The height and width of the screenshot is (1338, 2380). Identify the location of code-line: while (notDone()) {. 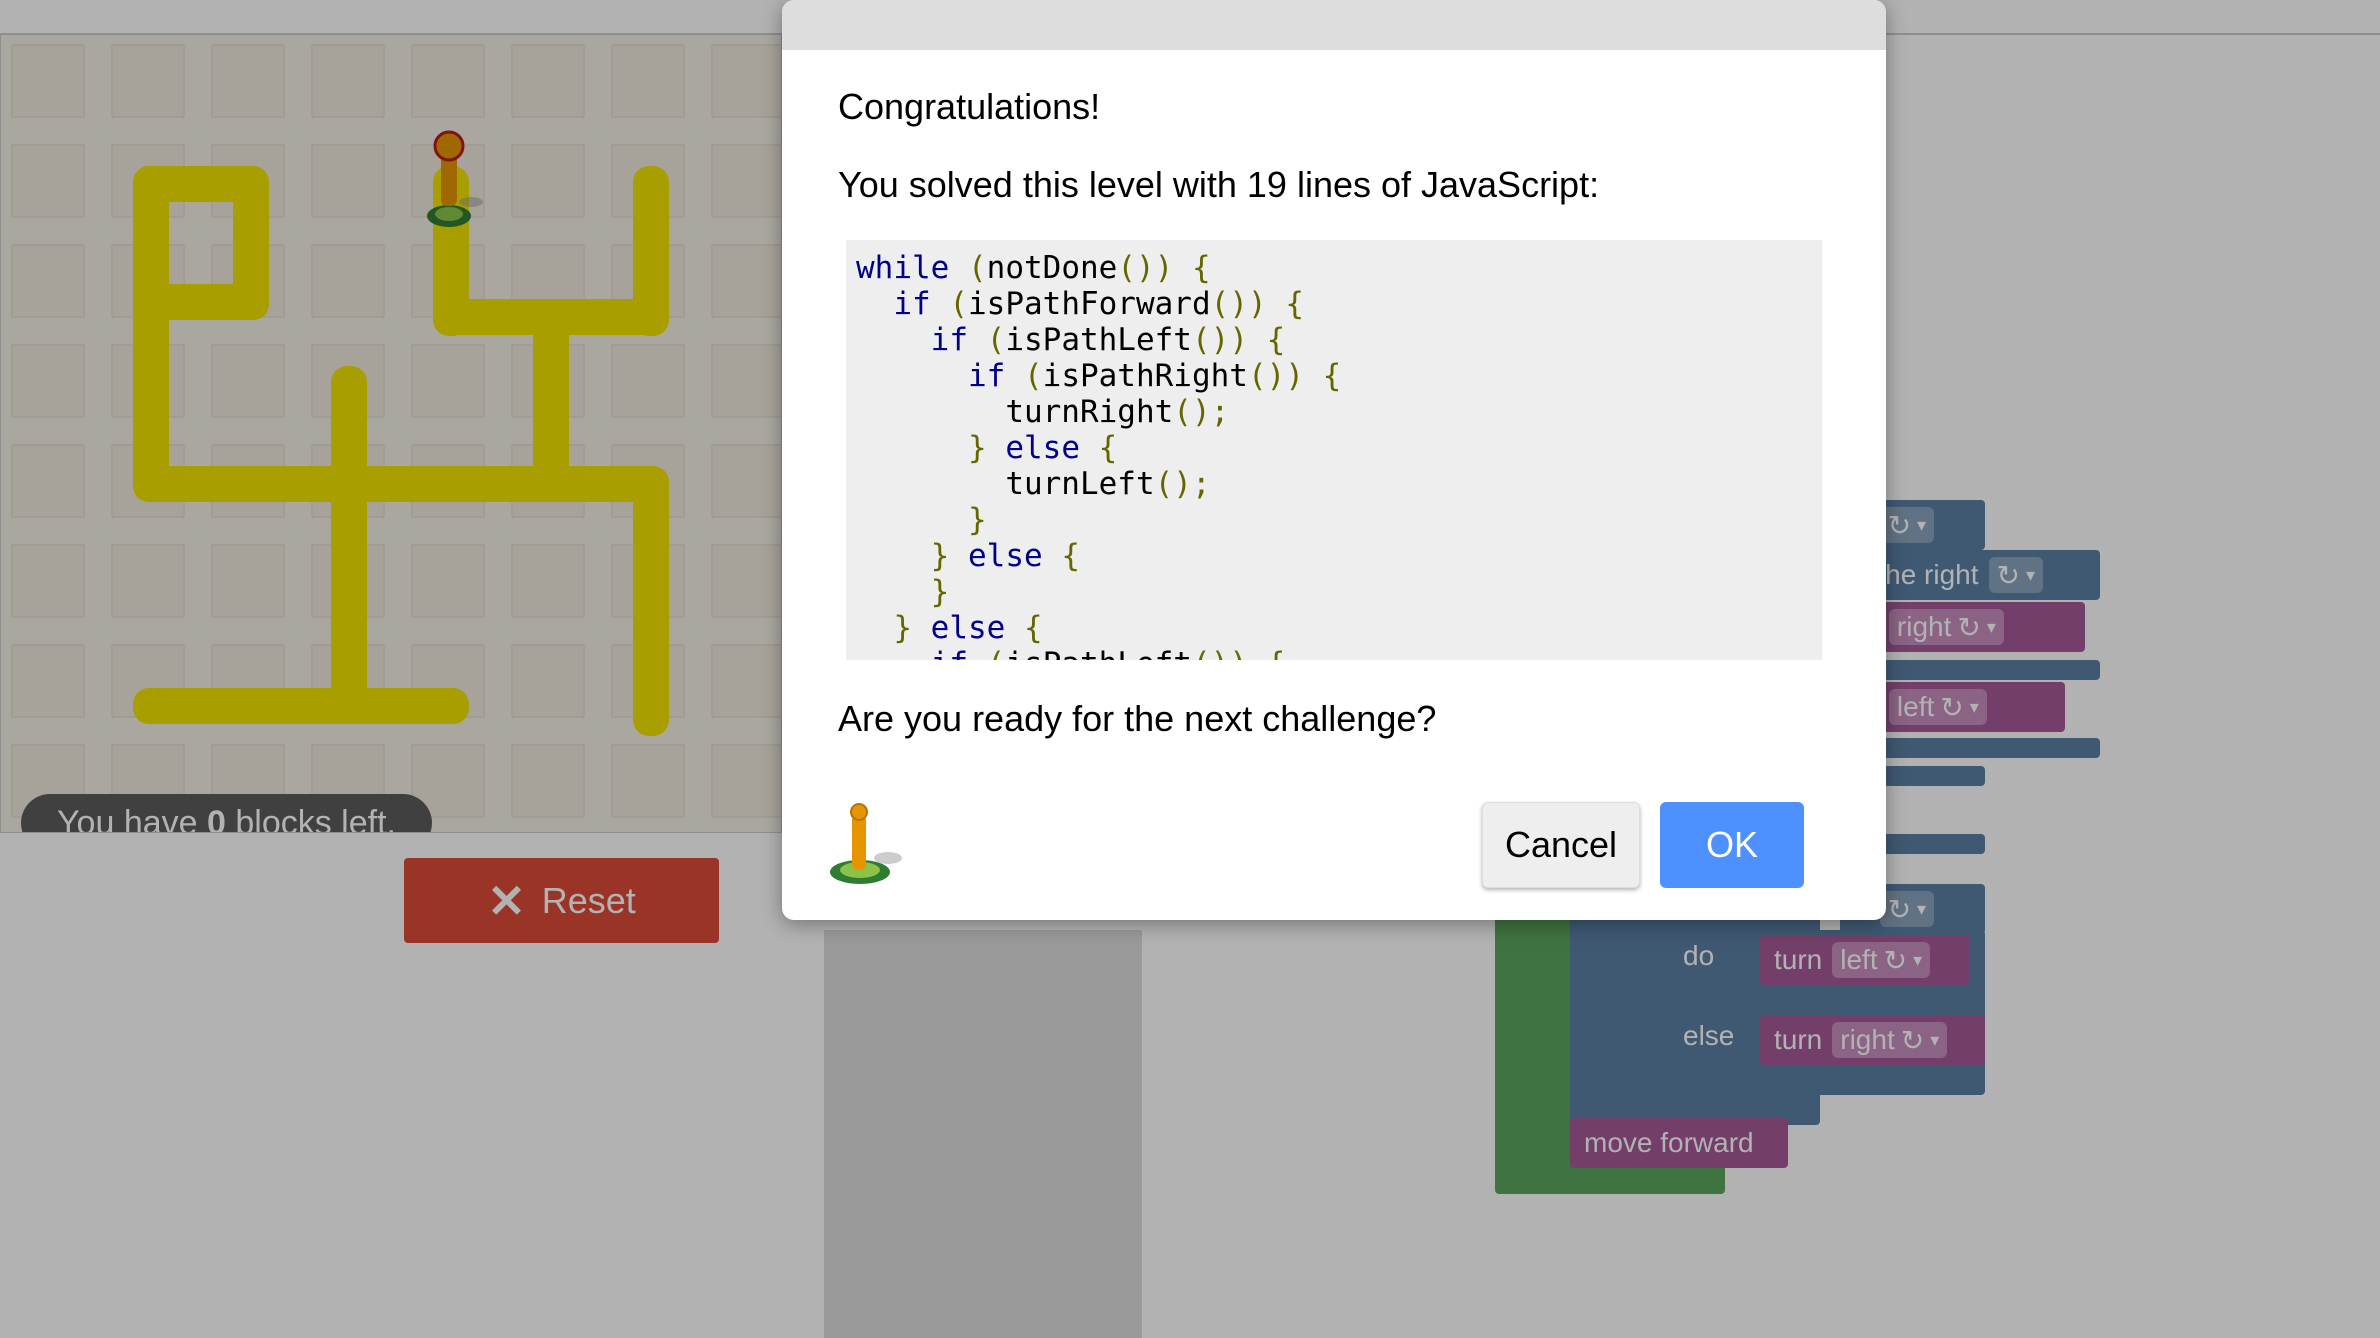
(1033, 268).